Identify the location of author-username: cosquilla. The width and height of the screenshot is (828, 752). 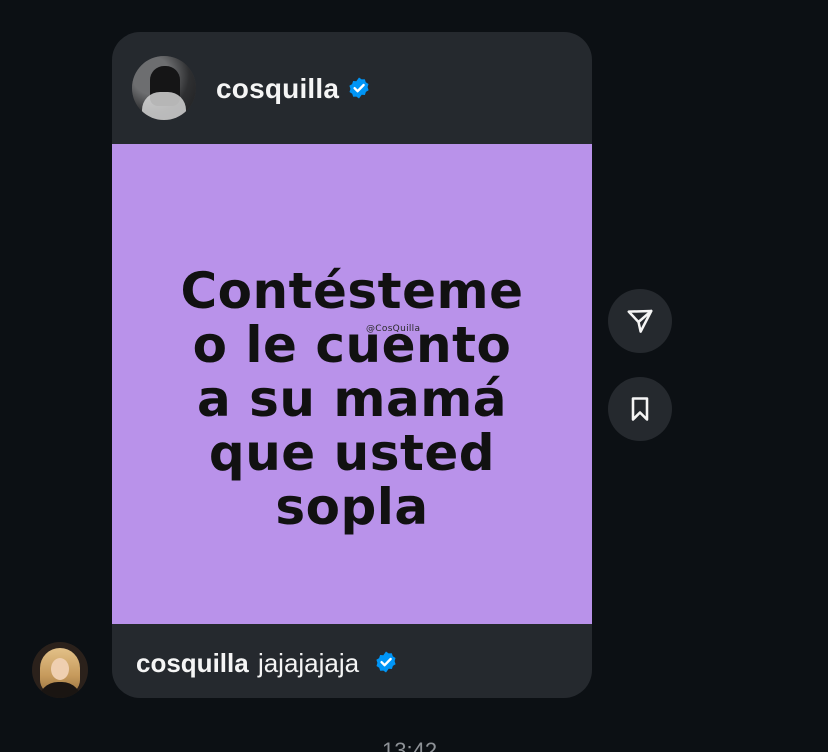
(293, 89).